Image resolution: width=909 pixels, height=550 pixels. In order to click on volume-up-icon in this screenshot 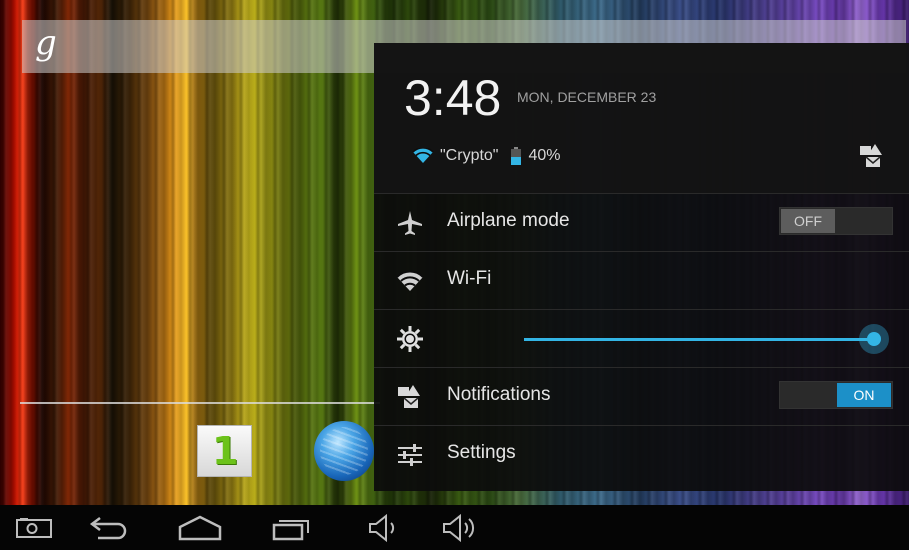, I will do `click(460, 528)`.